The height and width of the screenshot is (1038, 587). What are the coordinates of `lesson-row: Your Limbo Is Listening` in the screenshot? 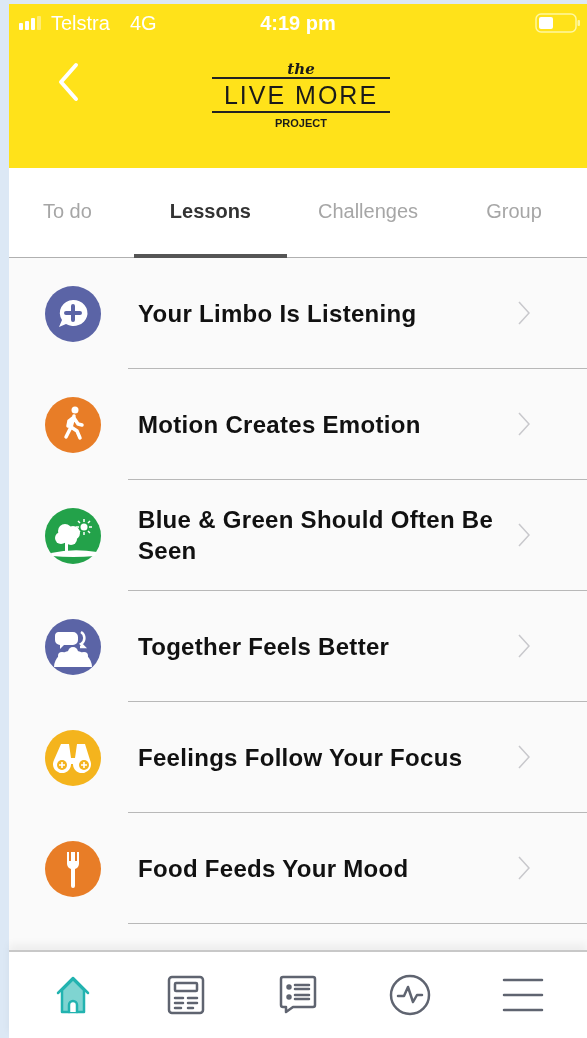 It's located at (298, 313).